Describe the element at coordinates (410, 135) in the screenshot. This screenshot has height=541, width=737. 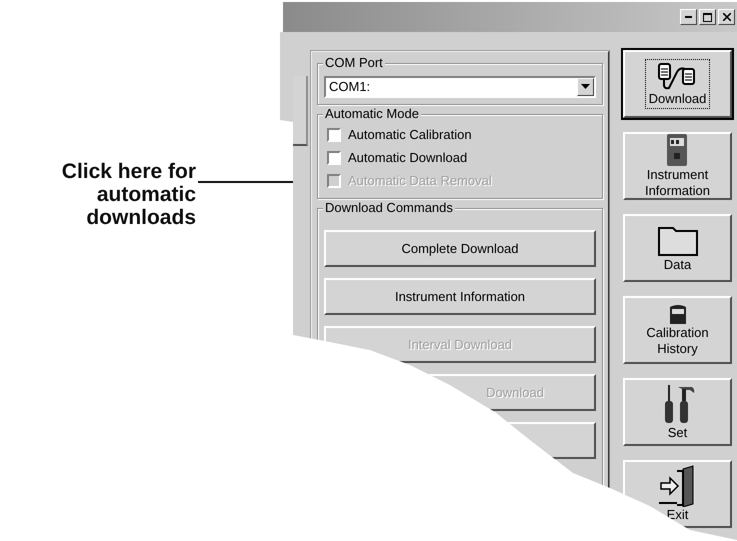
I see `checkbox-label: Automatic Calibration` at that location.